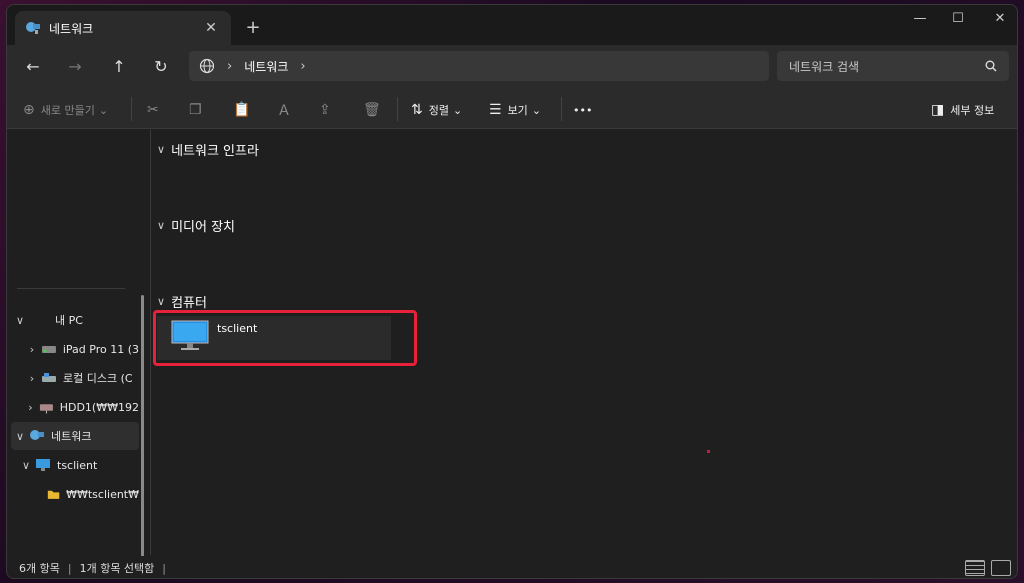  I want to click on search-input: 네트워크 검색, so click(893, 66).